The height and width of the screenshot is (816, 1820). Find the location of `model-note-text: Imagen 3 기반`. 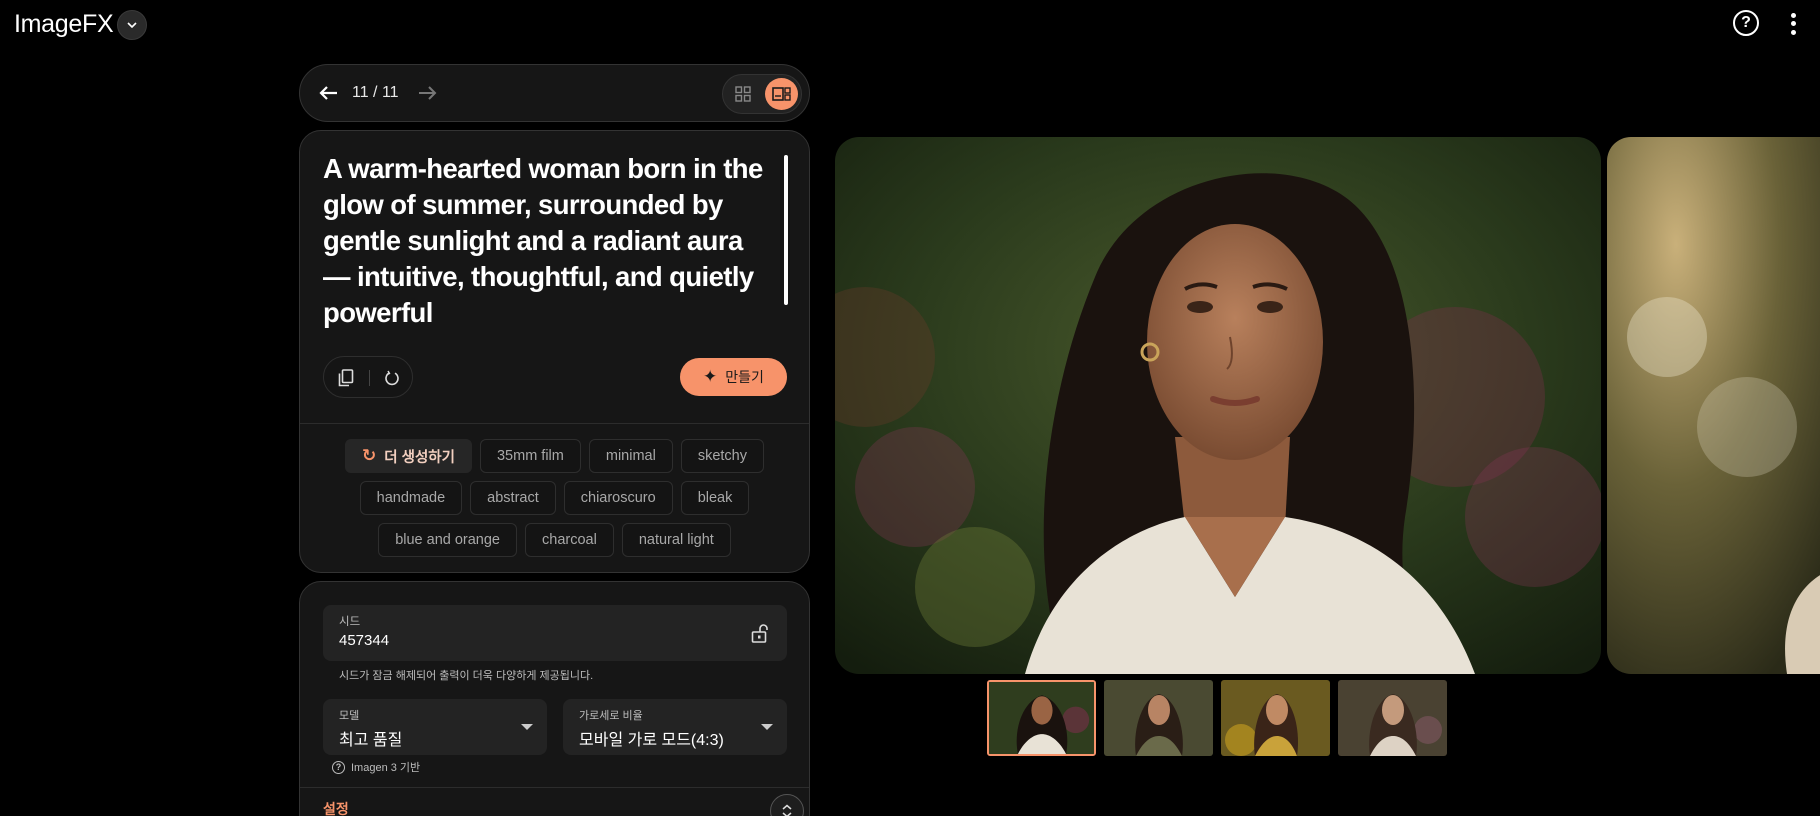

model-note-text: Imagen 3 기반 is located at coordinates (386, 768).